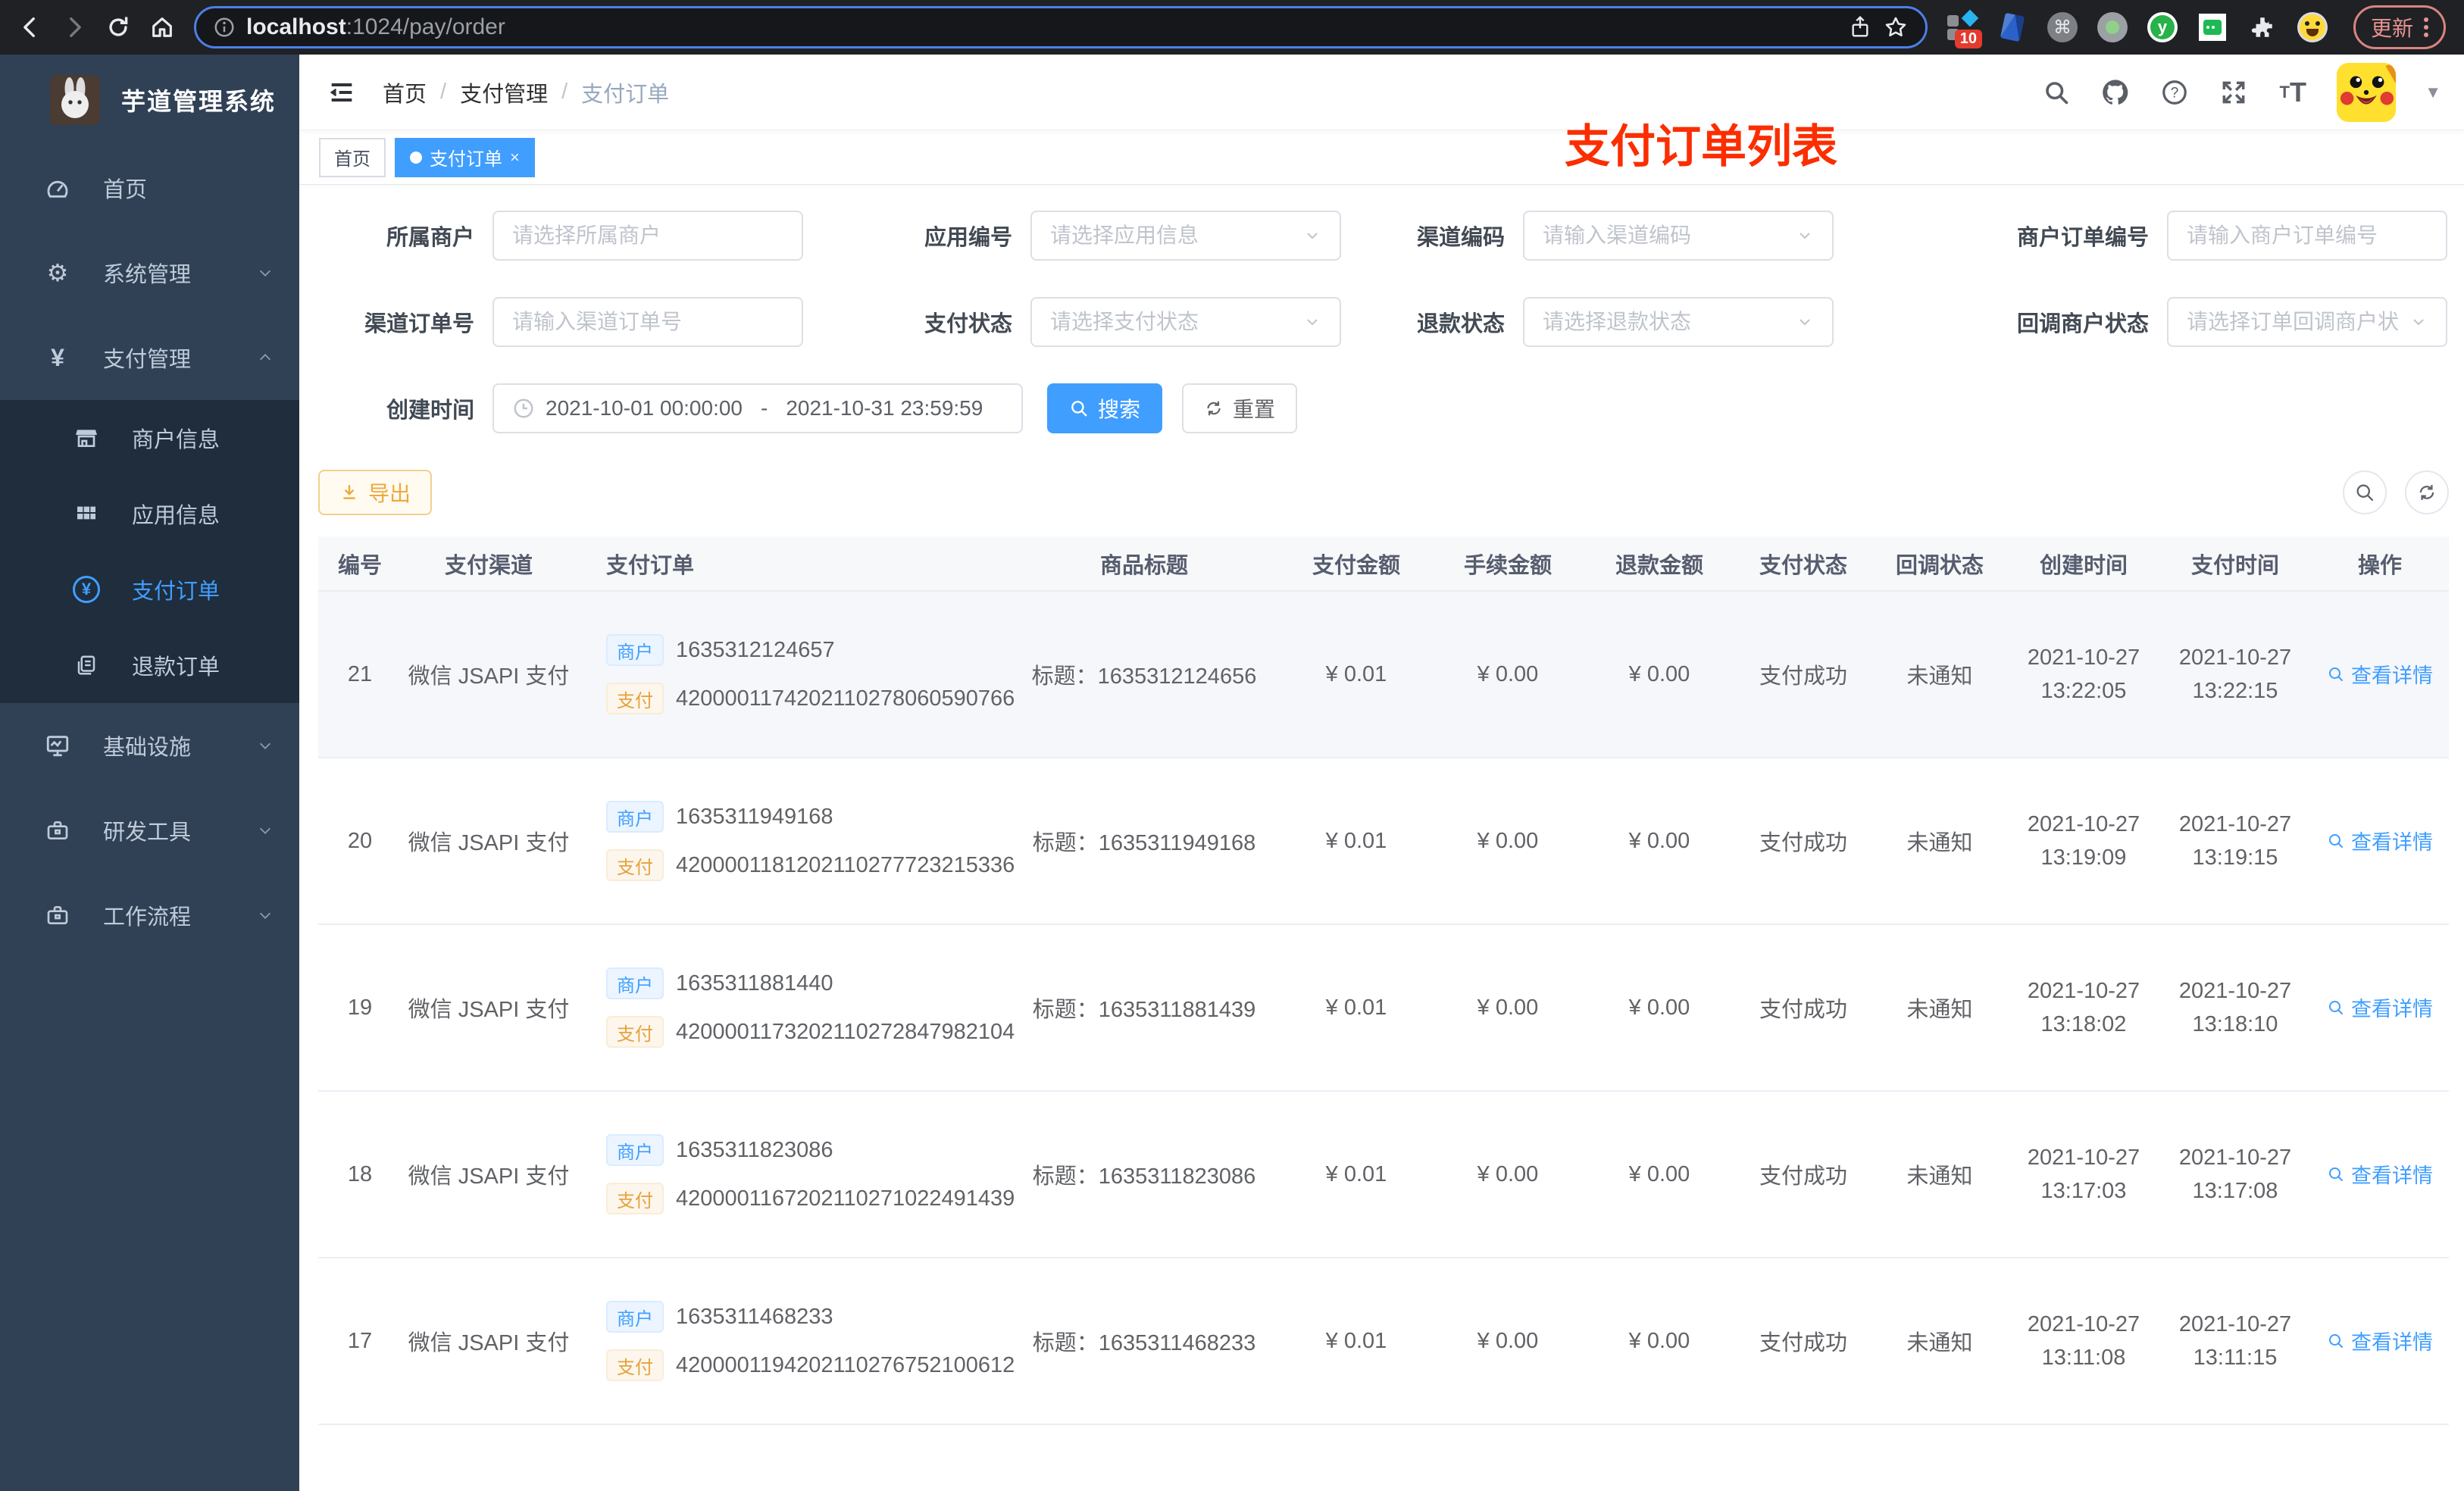 The width and height of the screenshot is (2464, 1491). I want to click on sidebar-item-merchant-info: 商户信息, so click(149, 438).